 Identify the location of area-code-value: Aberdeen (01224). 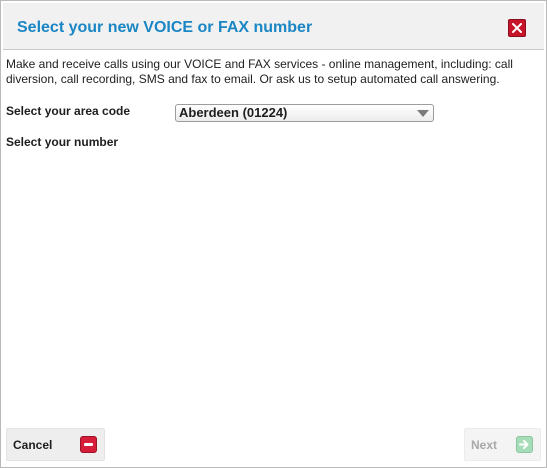
(233, 112).